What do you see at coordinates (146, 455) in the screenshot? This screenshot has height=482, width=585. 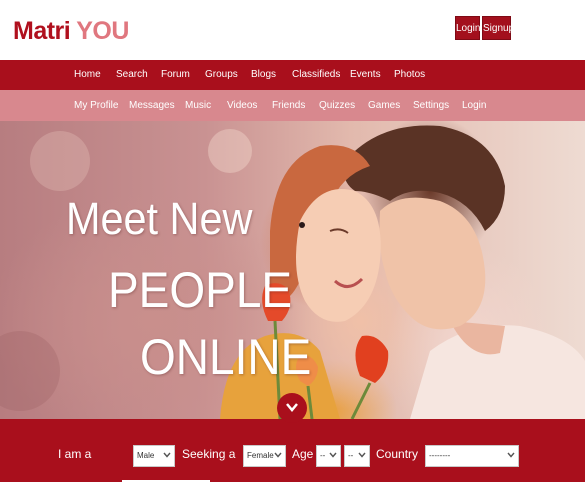 I see `gender-select-value: Male` at bounding box center [146, 455].